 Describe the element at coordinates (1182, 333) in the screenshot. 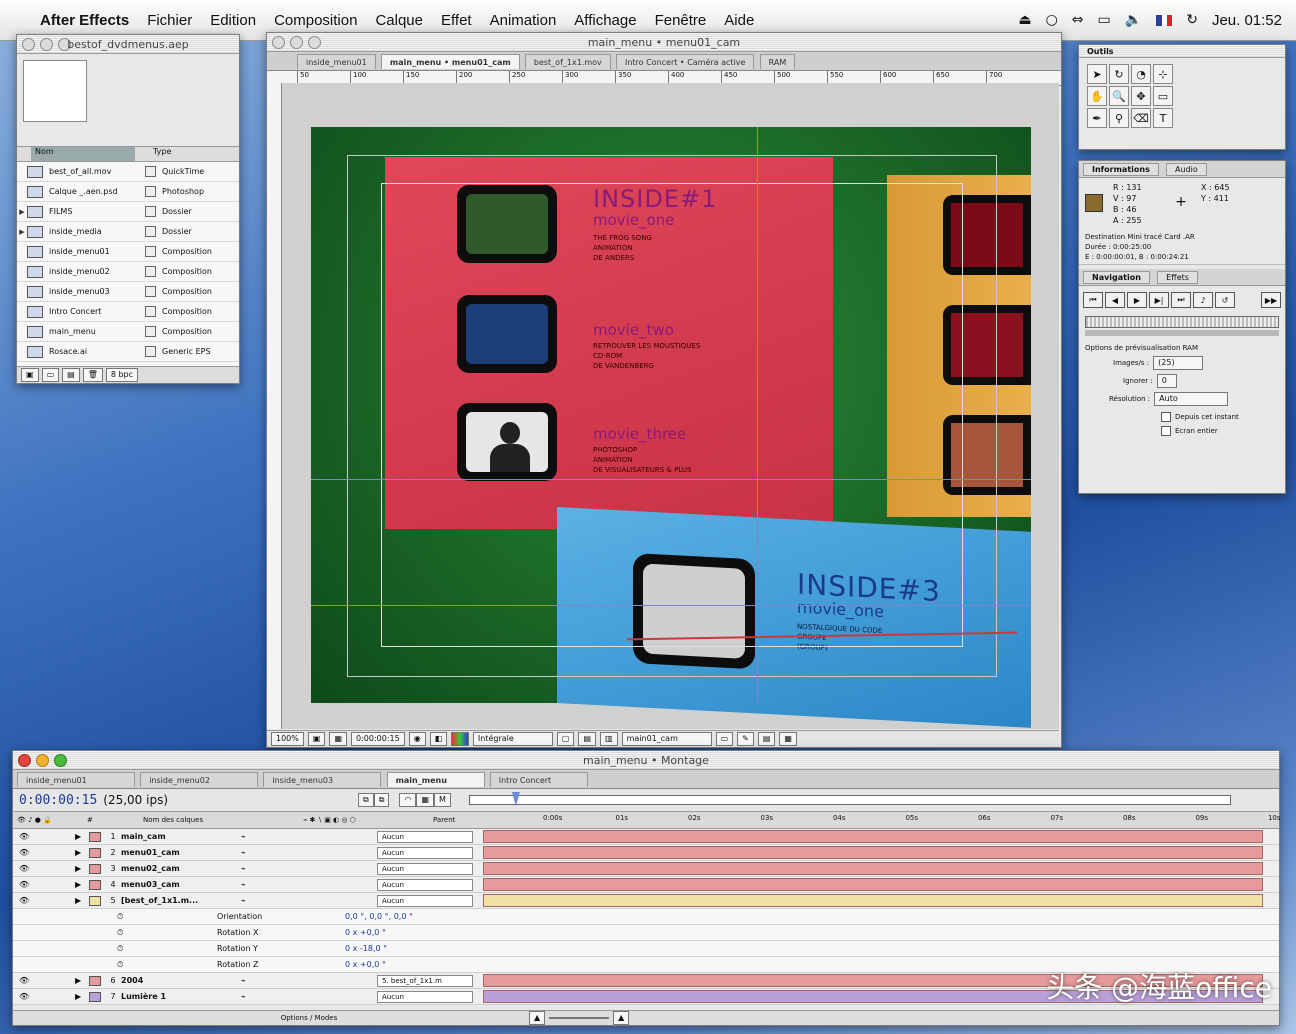

I see `shuttle-slider` at that location.